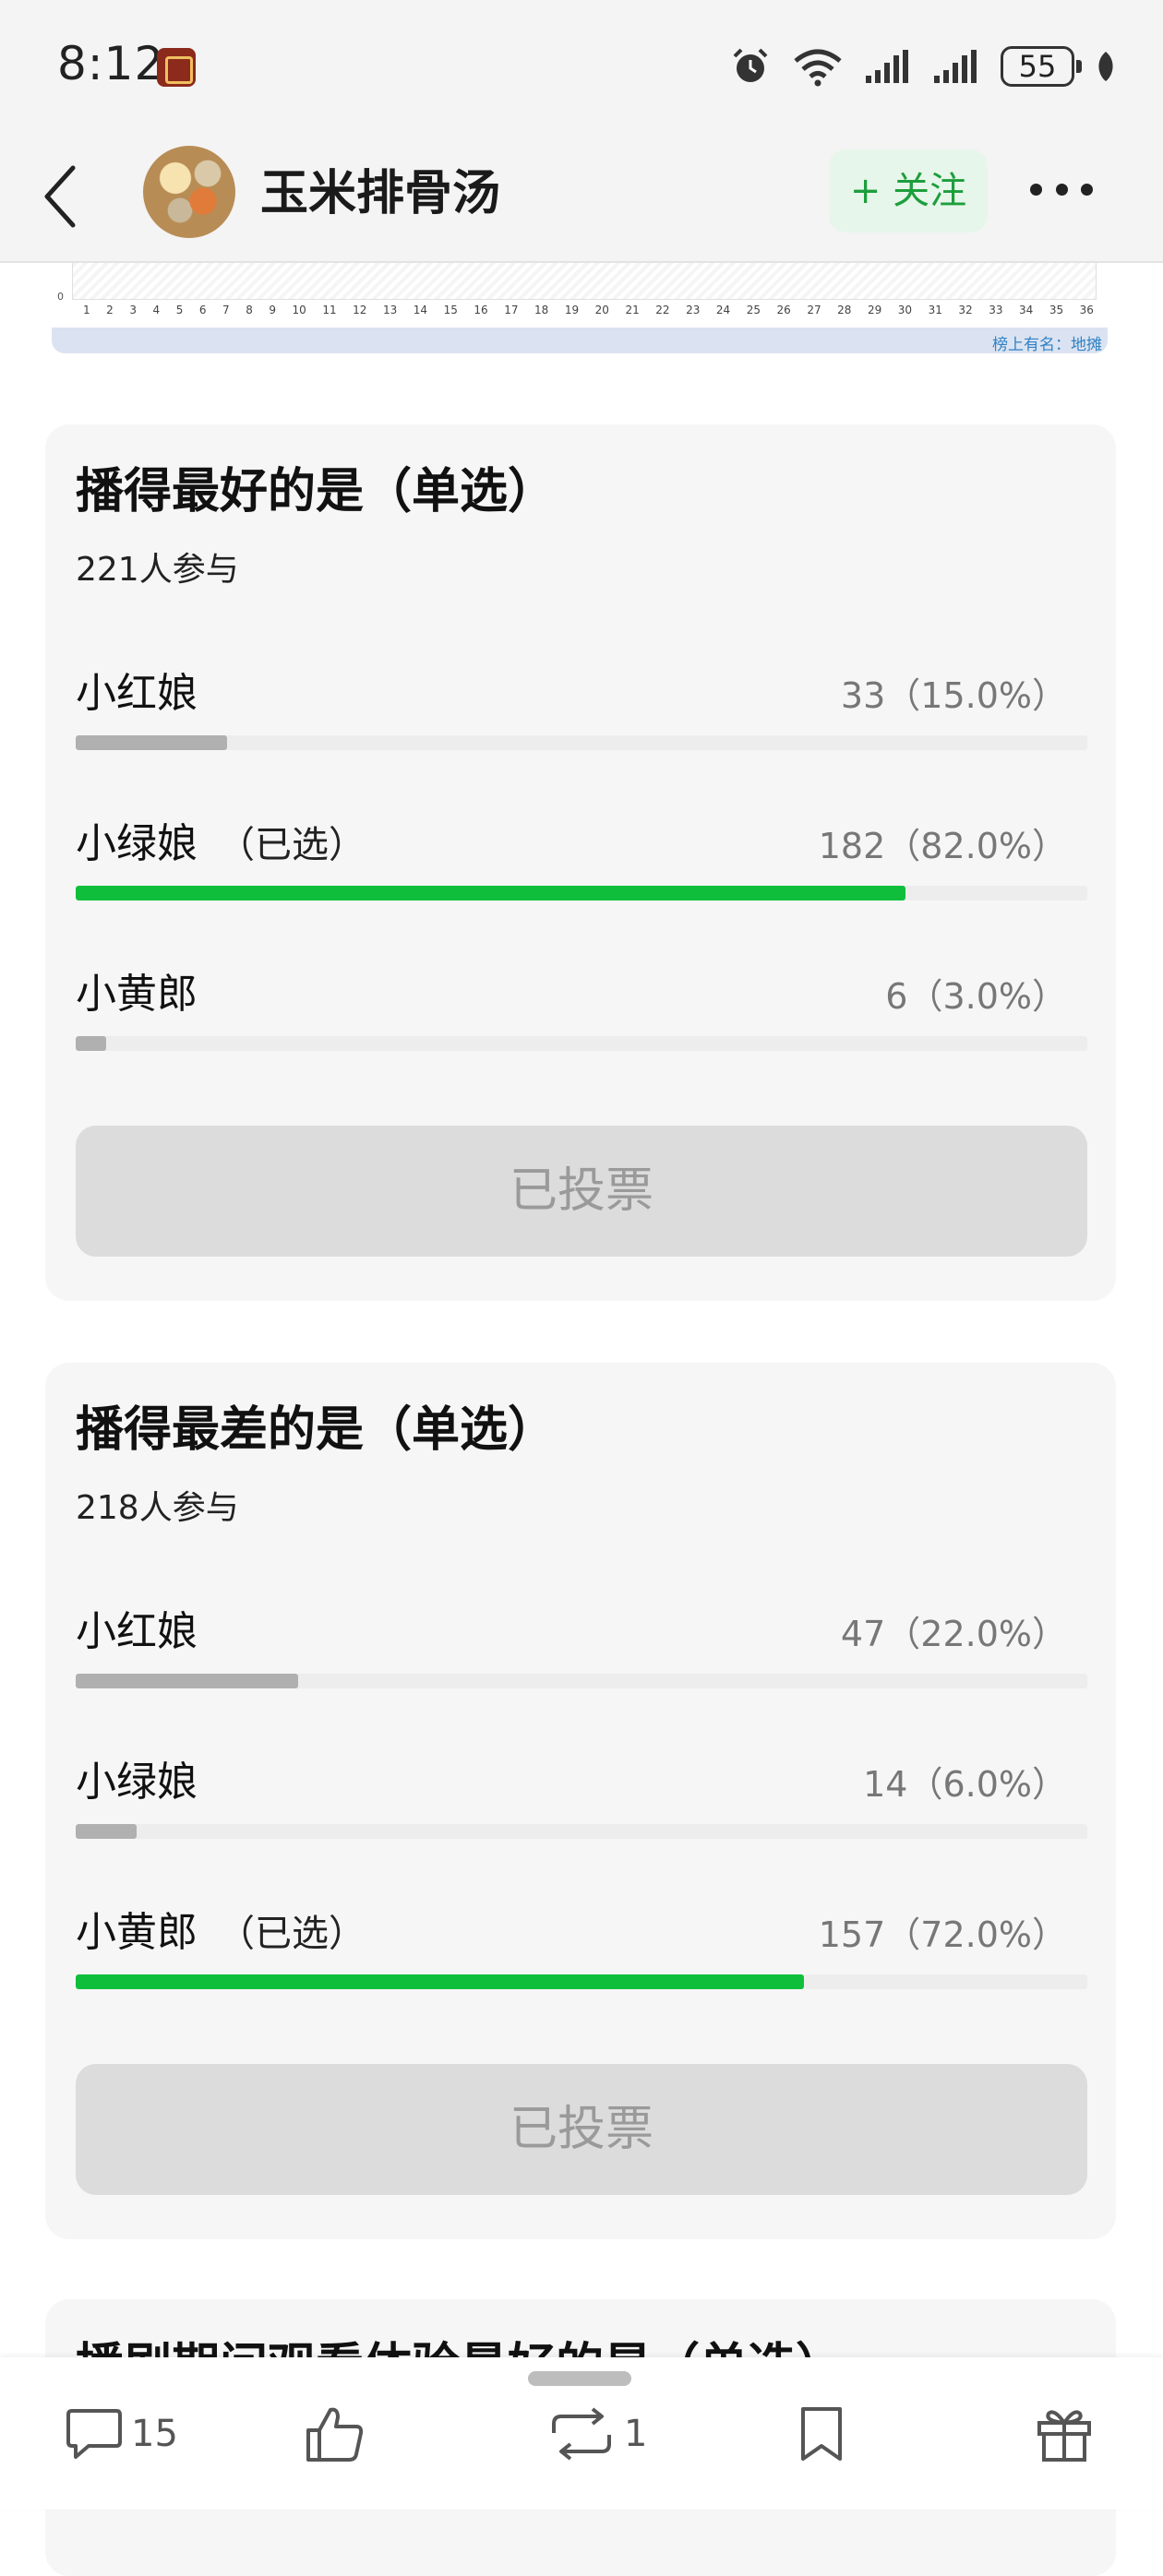 Image resolution: width=1163 pixels, height=2576 pixels. Describe the element at coordinates (582, 715) in the screenshot. I see `poll-option: 小红娘 33（15.0%）` at that location.